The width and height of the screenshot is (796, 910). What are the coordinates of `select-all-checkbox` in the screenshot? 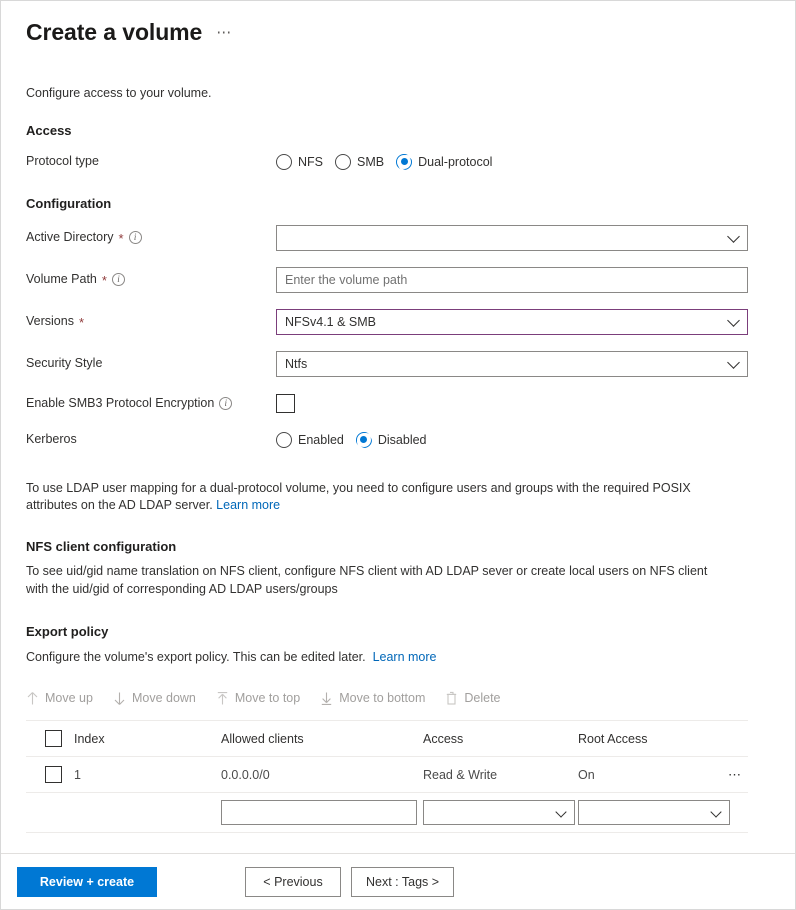 It's located at (53, 739).